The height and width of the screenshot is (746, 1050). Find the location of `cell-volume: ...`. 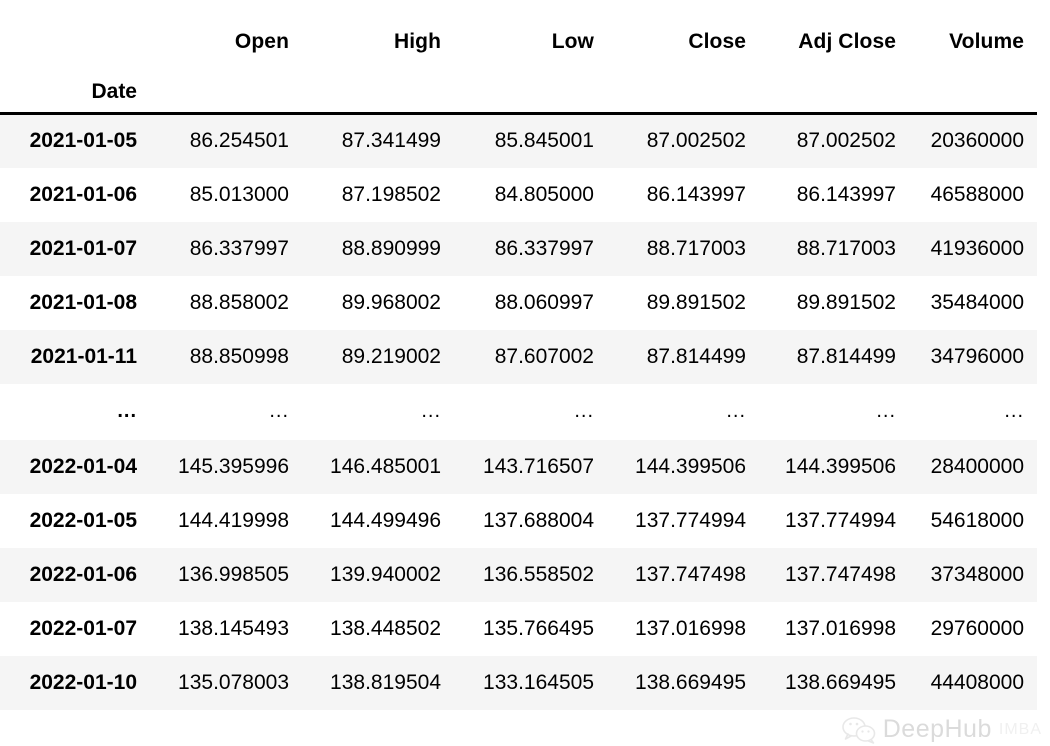

cell-volume: ... is located at coordinates (973, 411).